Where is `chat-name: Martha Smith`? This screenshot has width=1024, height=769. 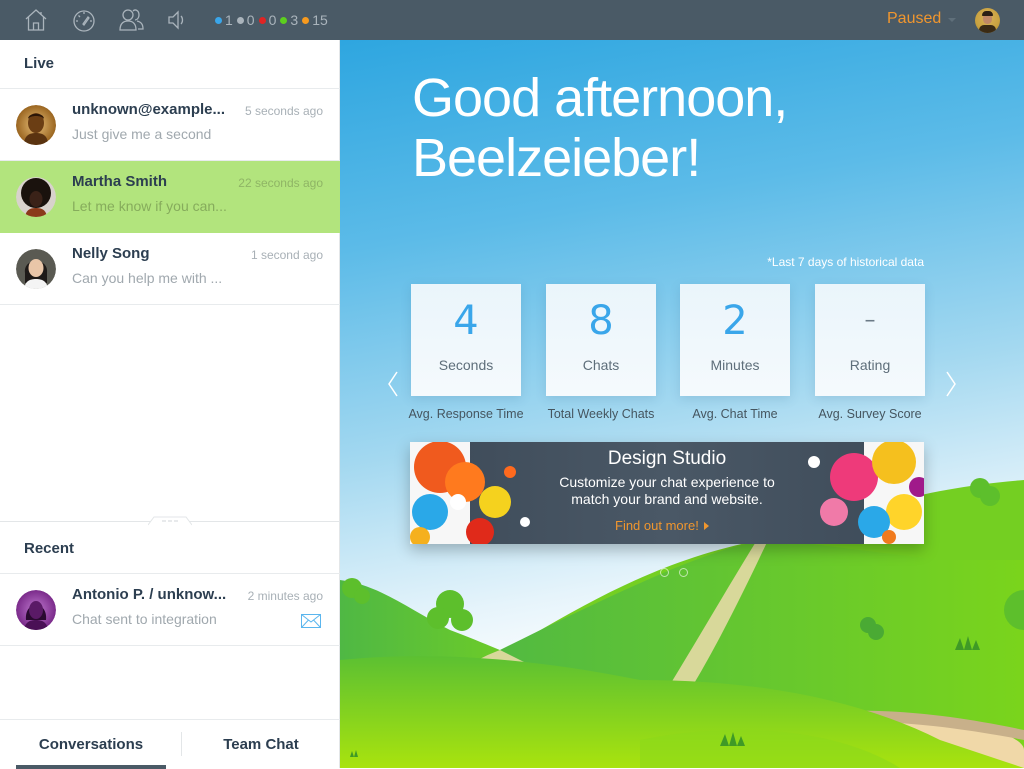
chat-name: Martha Smith is located at coordinates (120, 181).